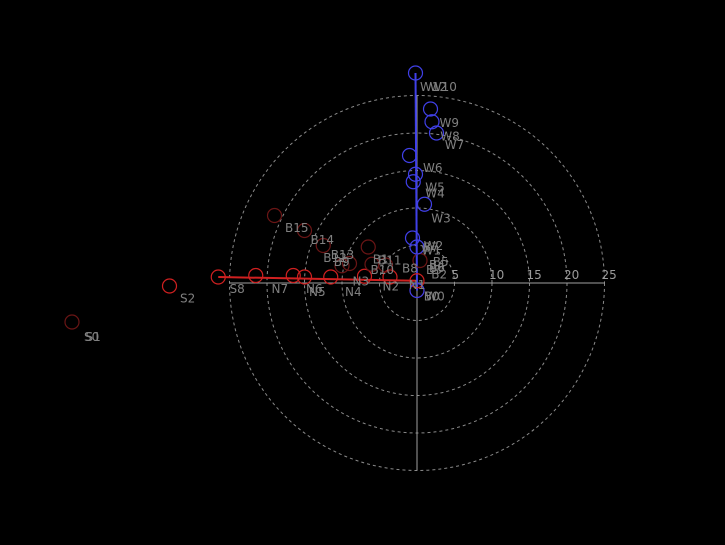  I want to click on tick-label-15: 15, so click(534, 275).